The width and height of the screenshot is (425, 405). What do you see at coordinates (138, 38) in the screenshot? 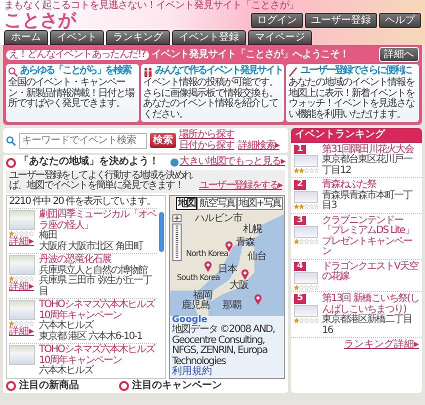
I see `nav-tab: ランキング` at bounding box center [138, 38].